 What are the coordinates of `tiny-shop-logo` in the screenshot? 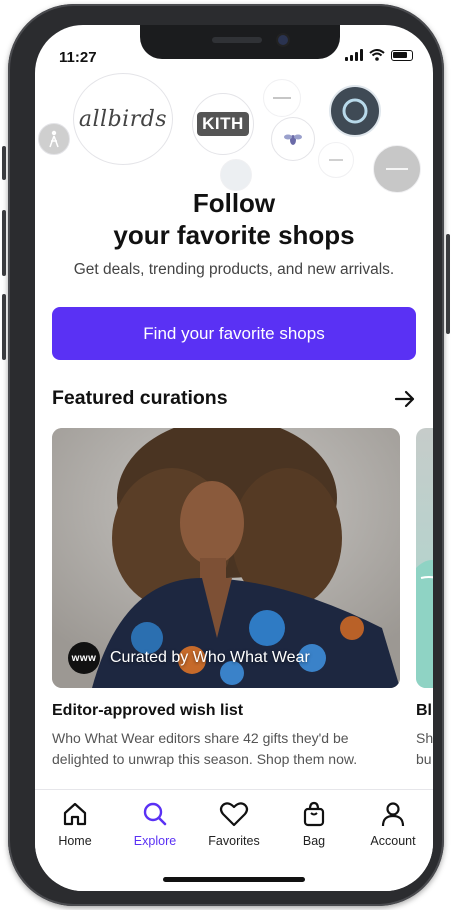 It's located at (282, 98).